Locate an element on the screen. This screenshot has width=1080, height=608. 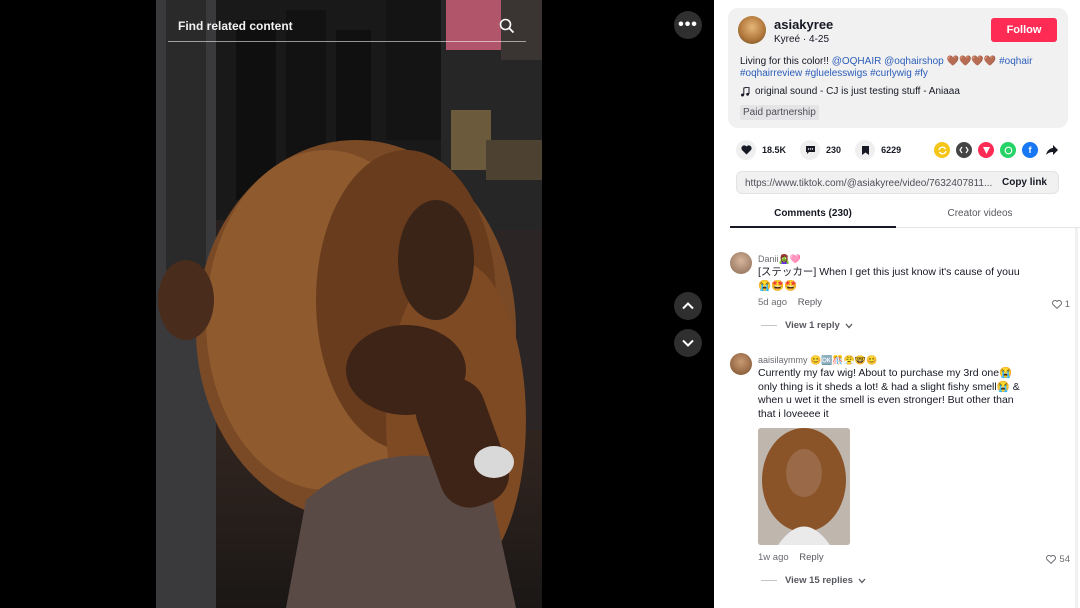
view-replies-label: View 15 replies is located at coordinates (819, 580).